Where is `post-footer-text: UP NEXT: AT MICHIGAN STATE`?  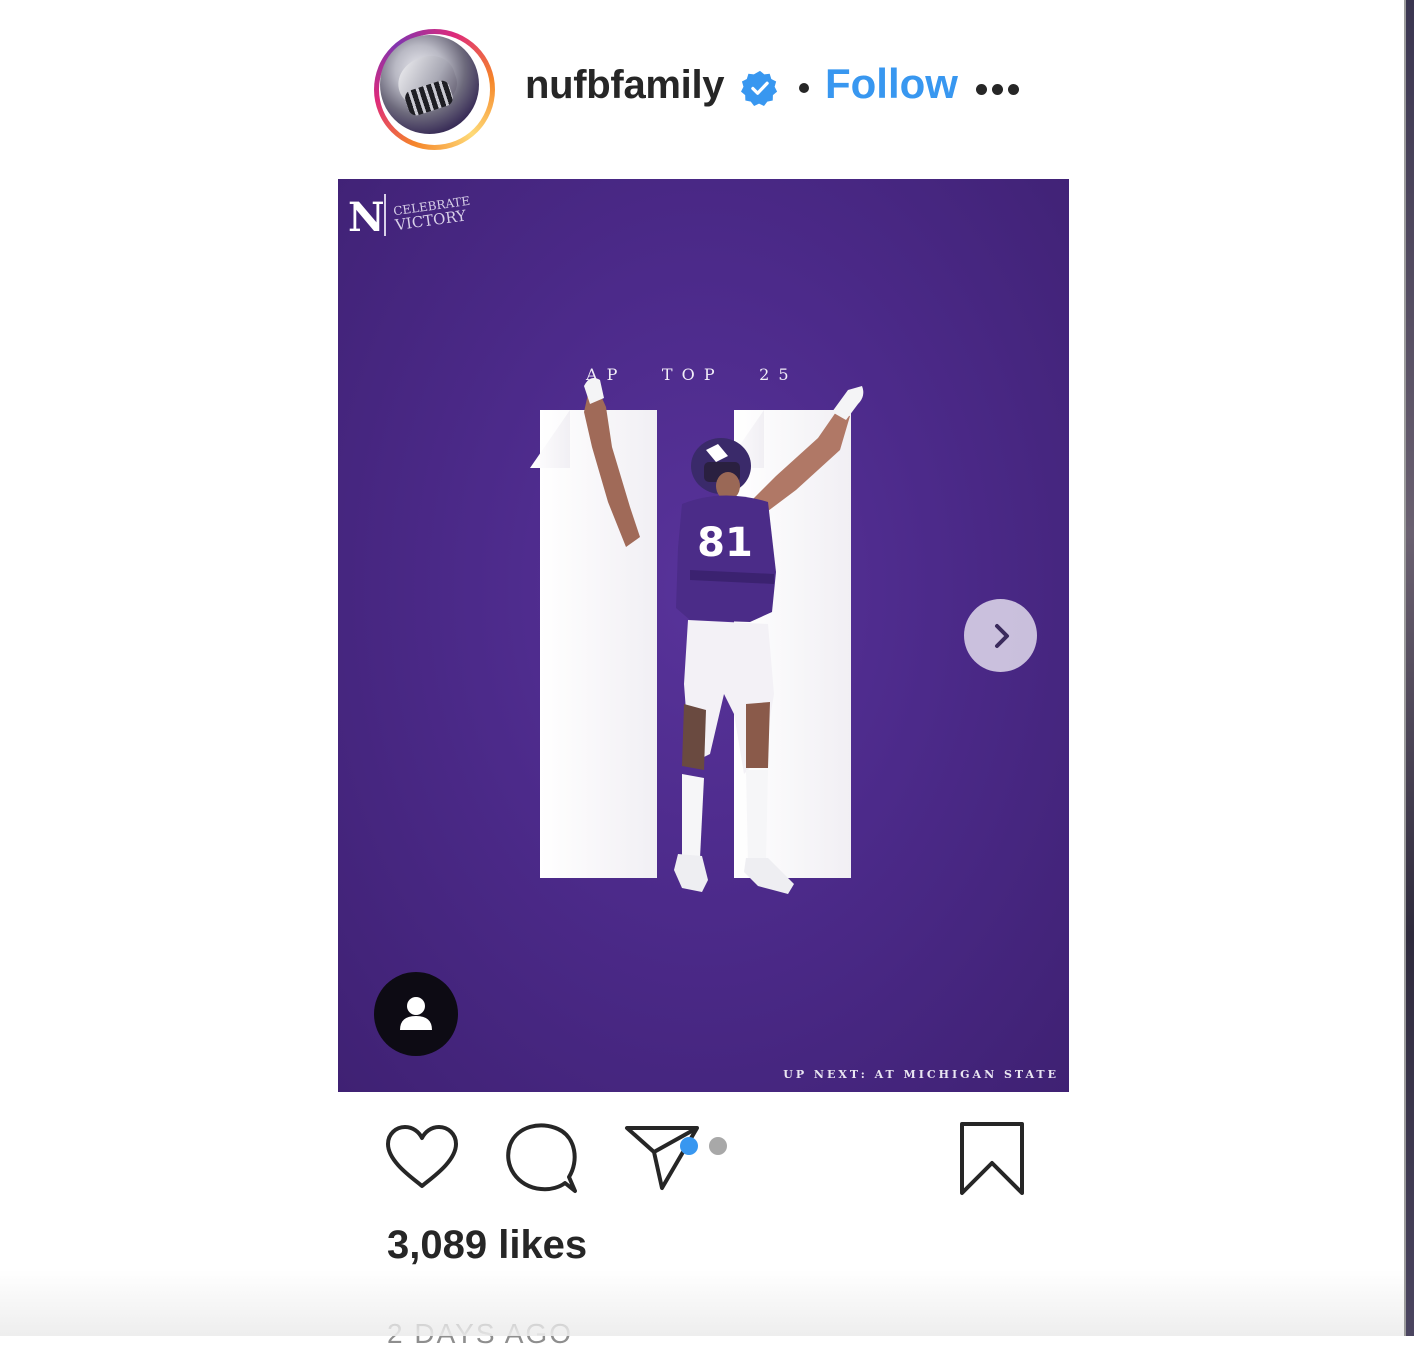 post-footer-text: UP NEXT: AT MICHIGAN STATE is located at coordinates (921, 1074).